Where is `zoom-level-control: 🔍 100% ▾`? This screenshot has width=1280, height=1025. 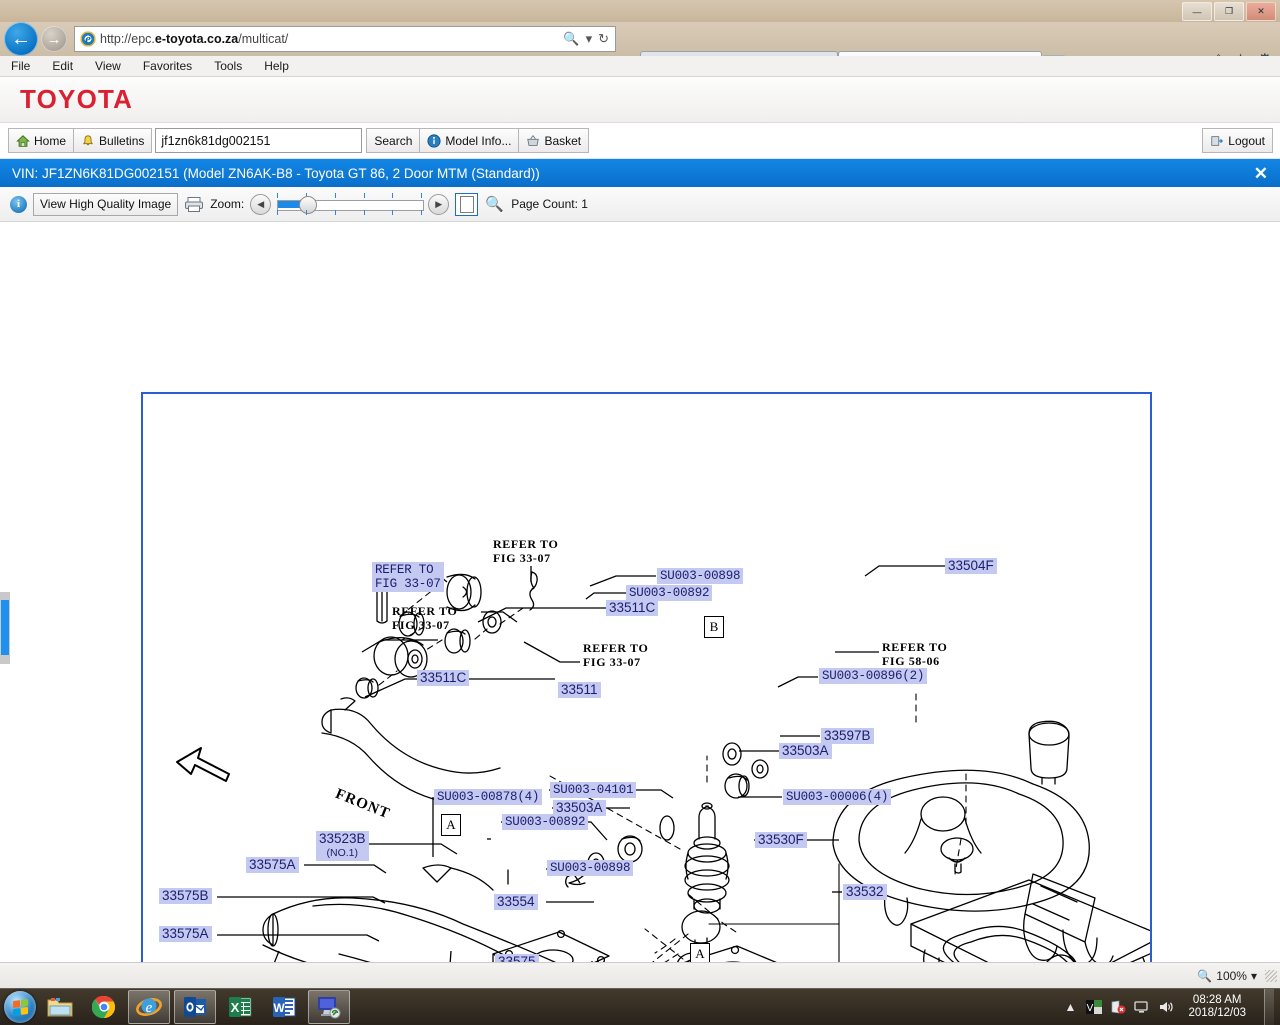
zoom-level-control: 🔍 100% ▾ is located at coordinates (1227, 976).